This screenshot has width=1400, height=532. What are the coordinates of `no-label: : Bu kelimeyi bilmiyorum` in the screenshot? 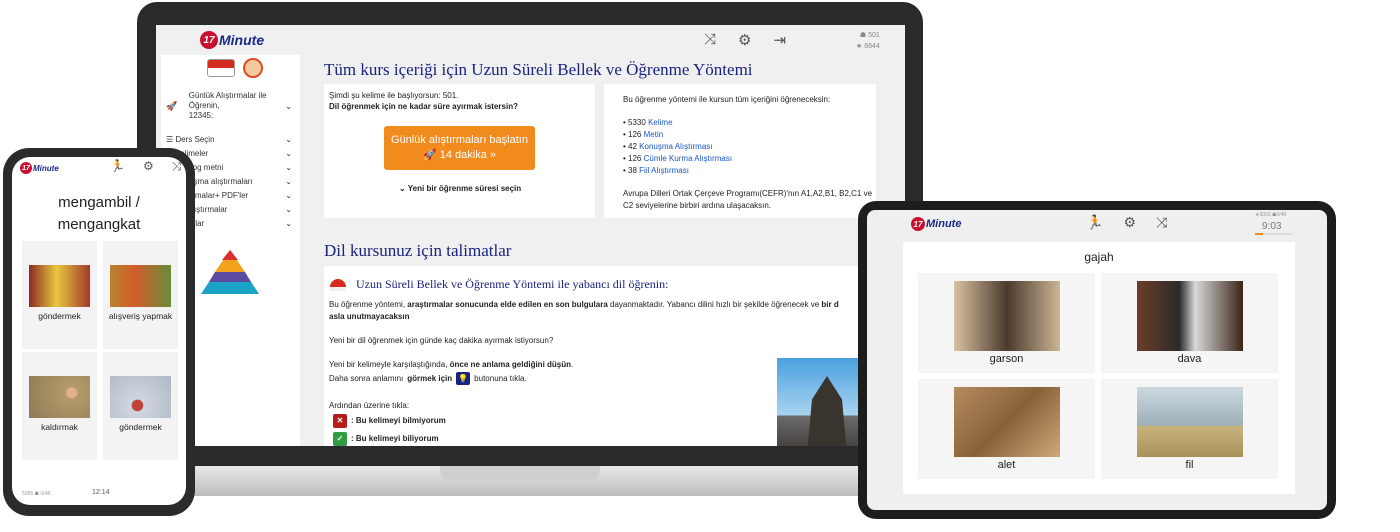 It's located at (398, 420).